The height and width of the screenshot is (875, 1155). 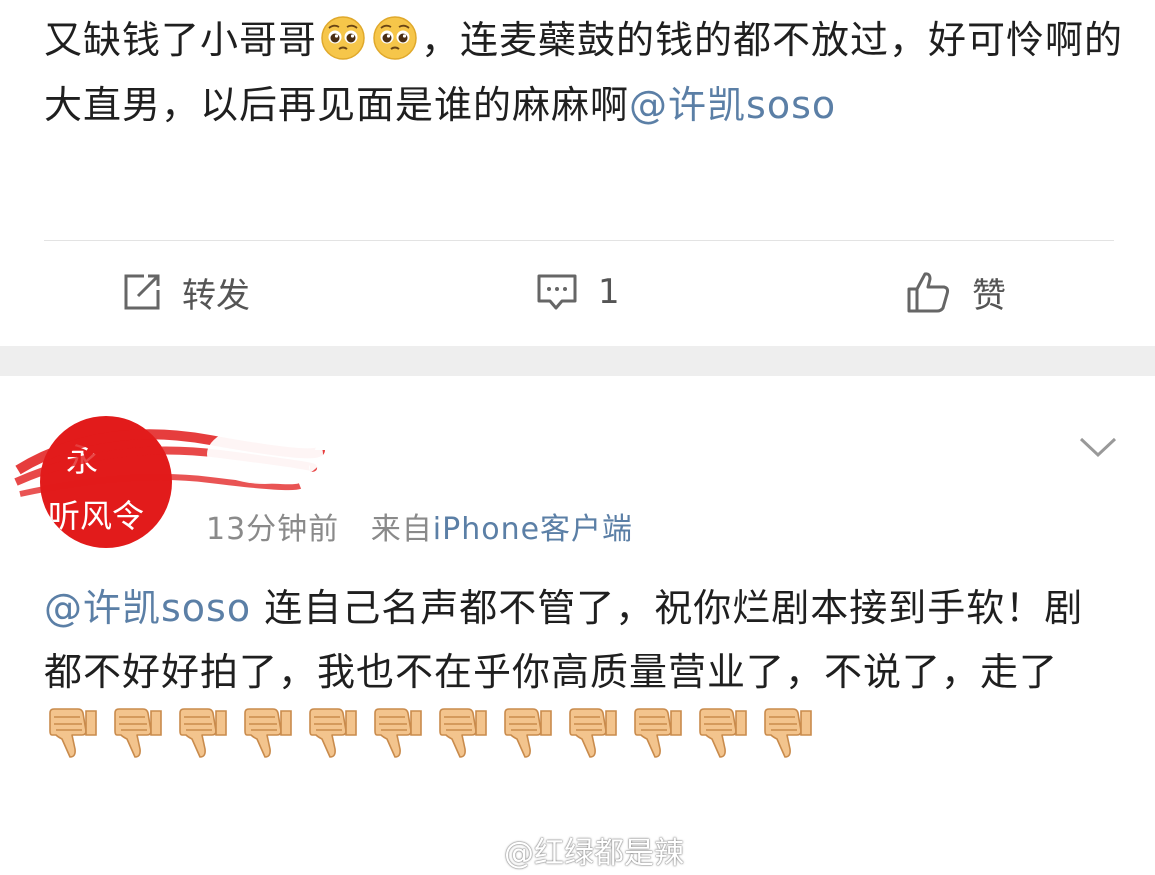 What do you see at coordinates (273, 529) in the screenshot?
I see `post-time: 13分钟前` at bounding box center [273, 529].